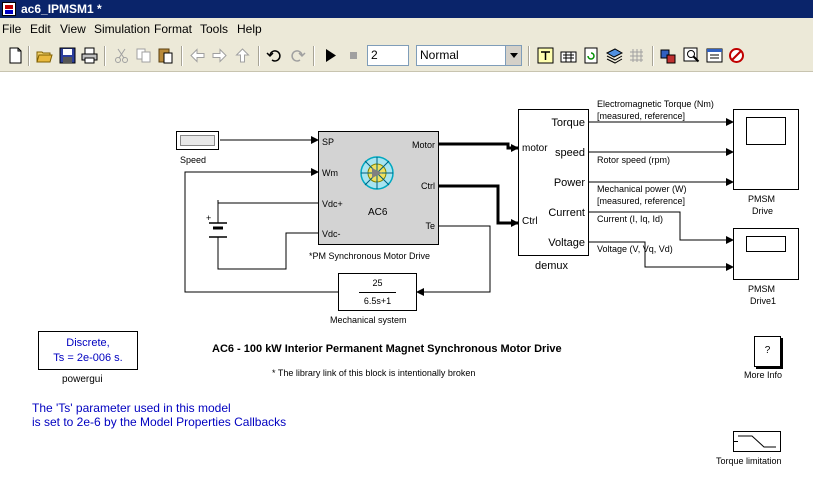  What do you see at coordinates (569, 183) in the screenshot?
I see `demux-output-power: Power` at bounding box center [569, 183].